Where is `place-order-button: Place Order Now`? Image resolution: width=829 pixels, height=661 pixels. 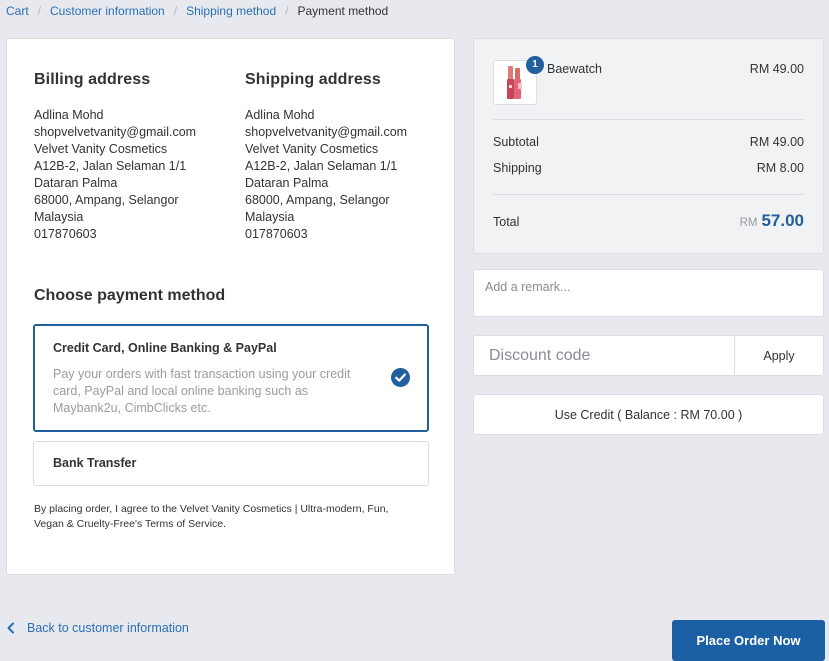 place-order-button: Place Order Now is located at coordinates (748, 640).